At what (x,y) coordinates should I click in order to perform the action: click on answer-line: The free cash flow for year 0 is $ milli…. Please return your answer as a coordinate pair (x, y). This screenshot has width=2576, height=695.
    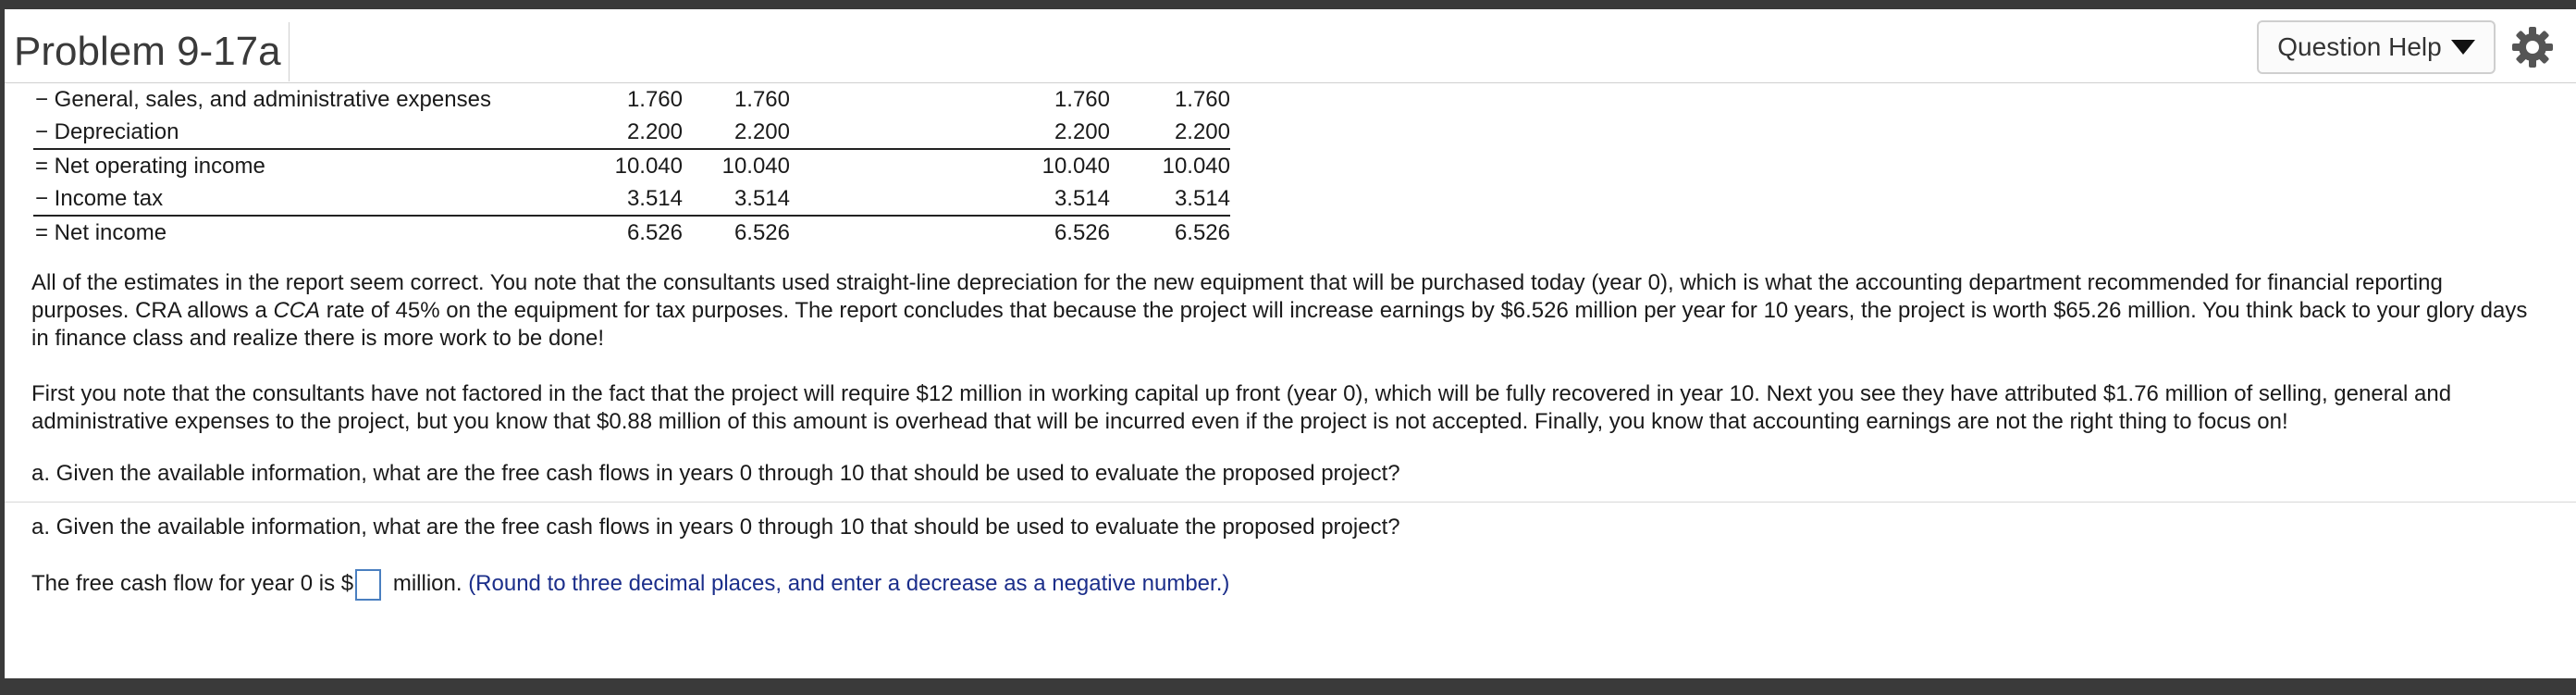
    Looking at the image, I should click on (630, 585).